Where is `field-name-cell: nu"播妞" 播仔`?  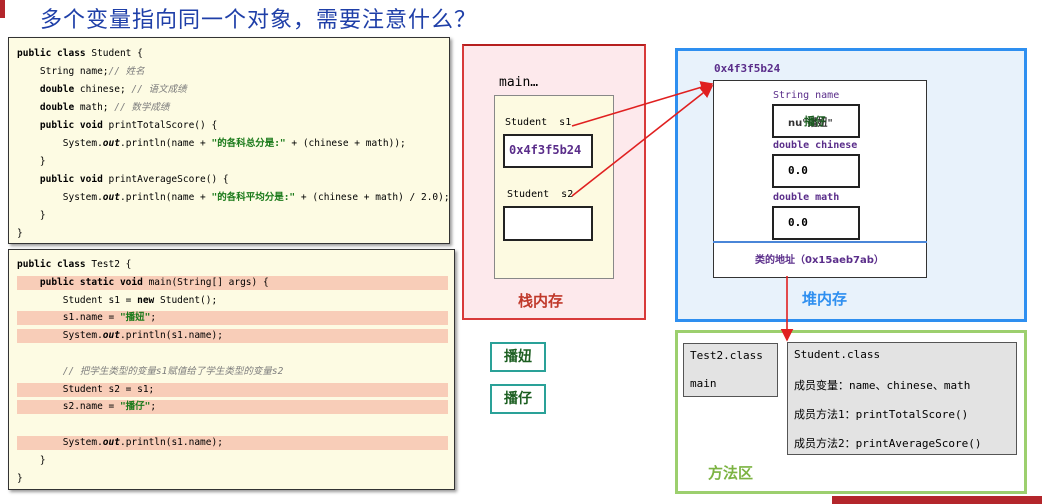 field-name-cell: nu"播妞" 播仔 is located at coordinates (816, 121).